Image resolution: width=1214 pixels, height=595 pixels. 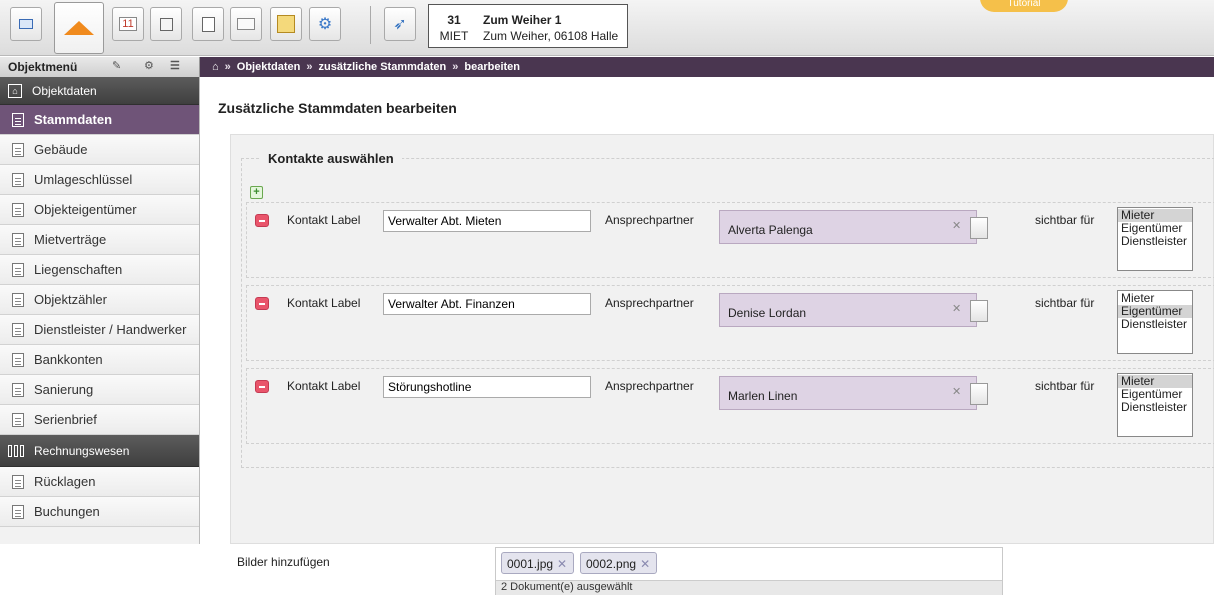 What do you see at coordinates (325, 24) in the screenshot?
I see `settings-button: ⚙` at bounding box center [325, 24].